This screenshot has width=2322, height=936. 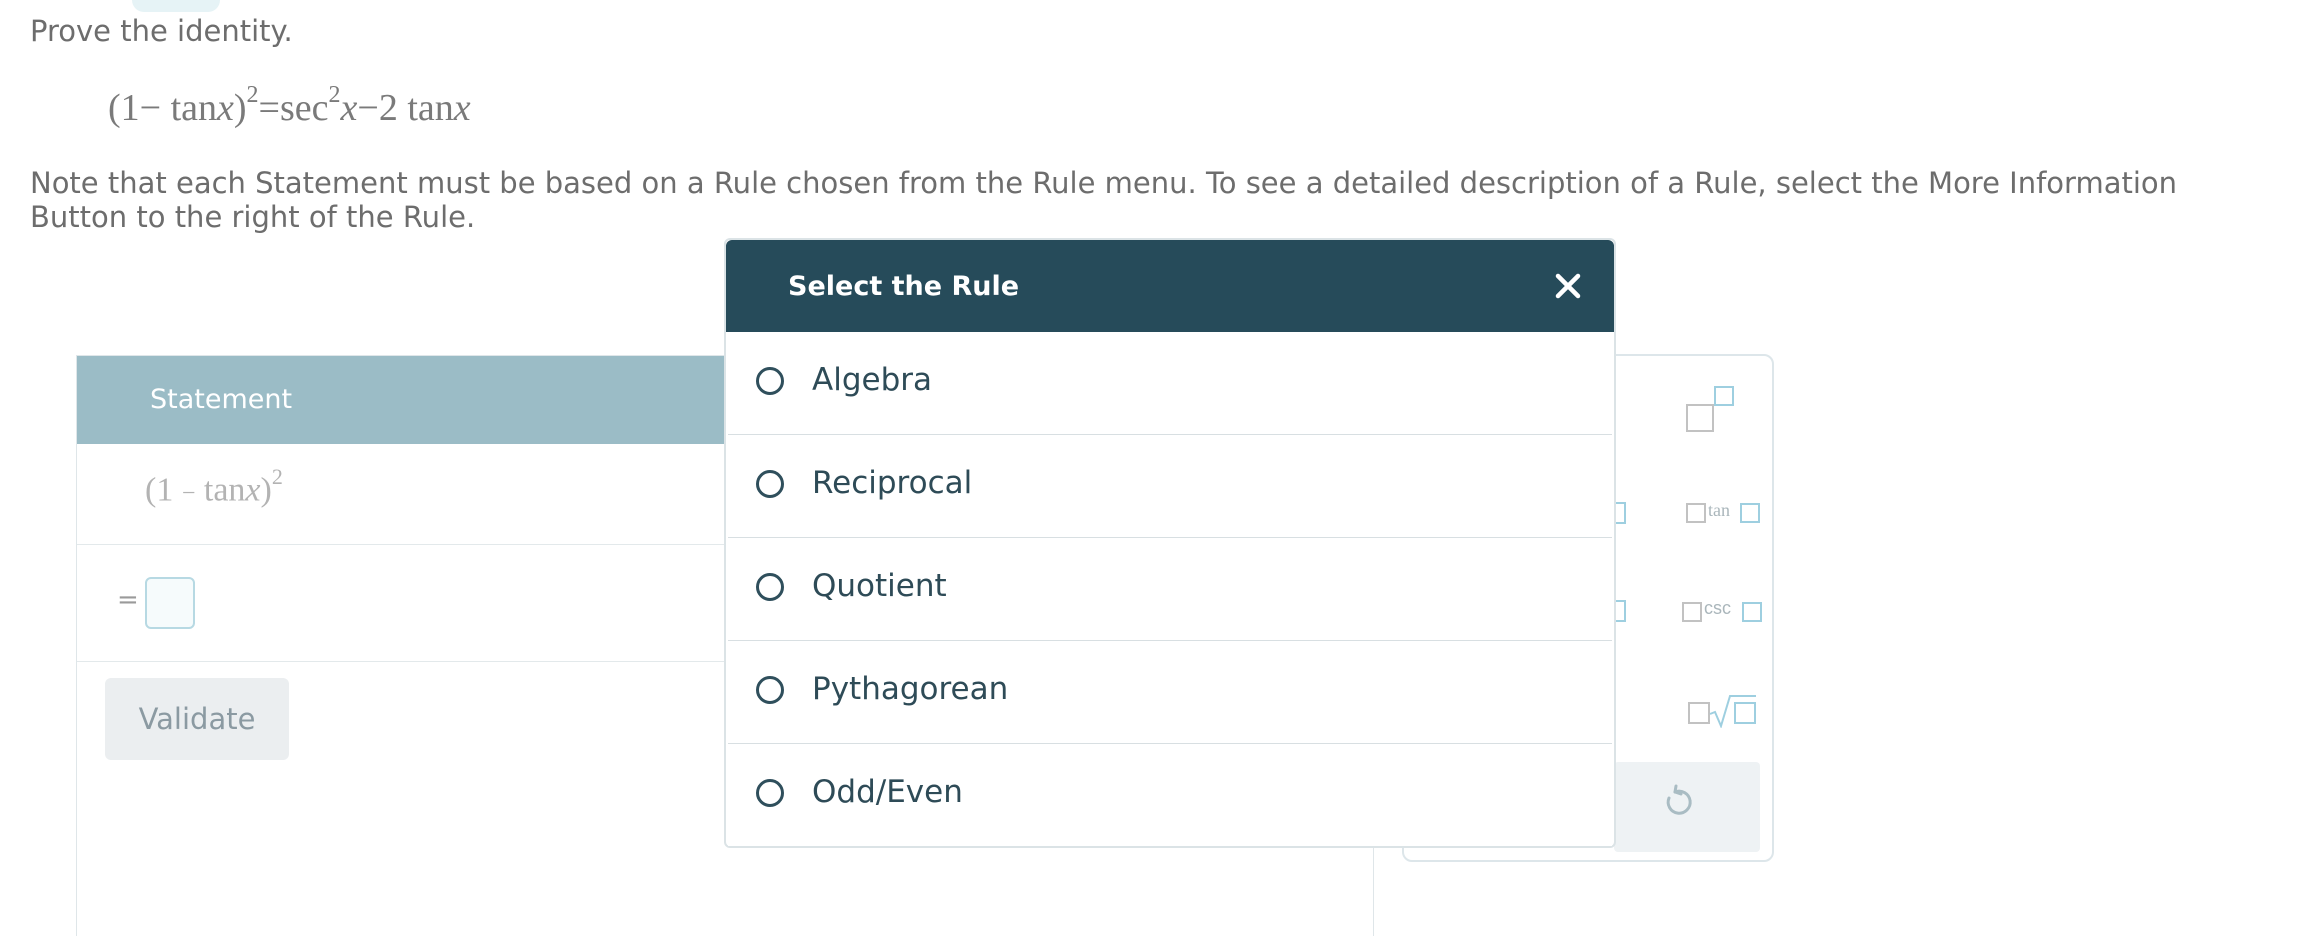 What do you see at coordinates (225, 108) in the screenshot?
I see `identity-lhs-var: x` at bounding box center [225, 108].